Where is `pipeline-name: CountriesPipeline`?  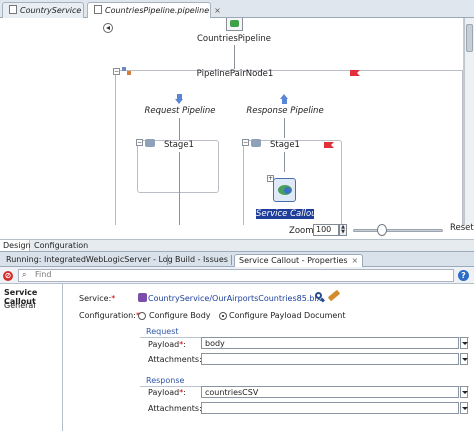 pipeline-name: CountriesPipeline is located at coordinates (234, 39).